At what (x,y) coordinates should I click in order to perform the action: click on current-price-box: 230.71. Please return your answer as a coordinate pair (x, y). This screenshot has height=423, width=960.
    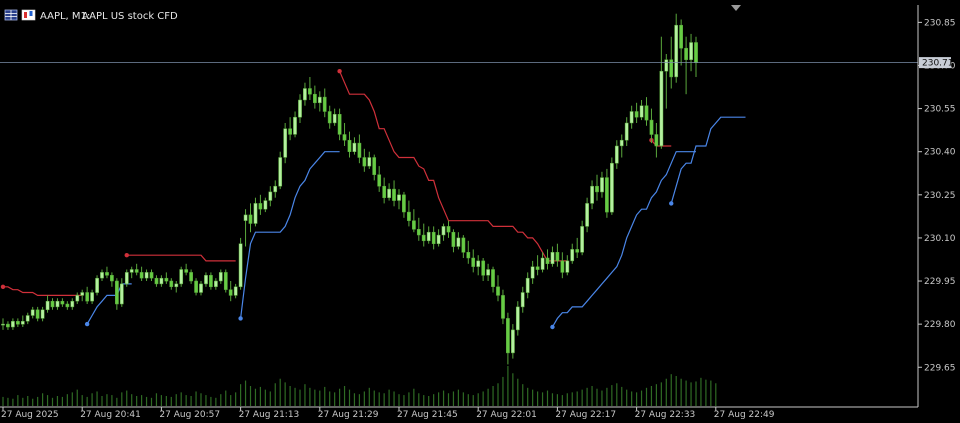
    Looking at the image, I should click on (936, 63).